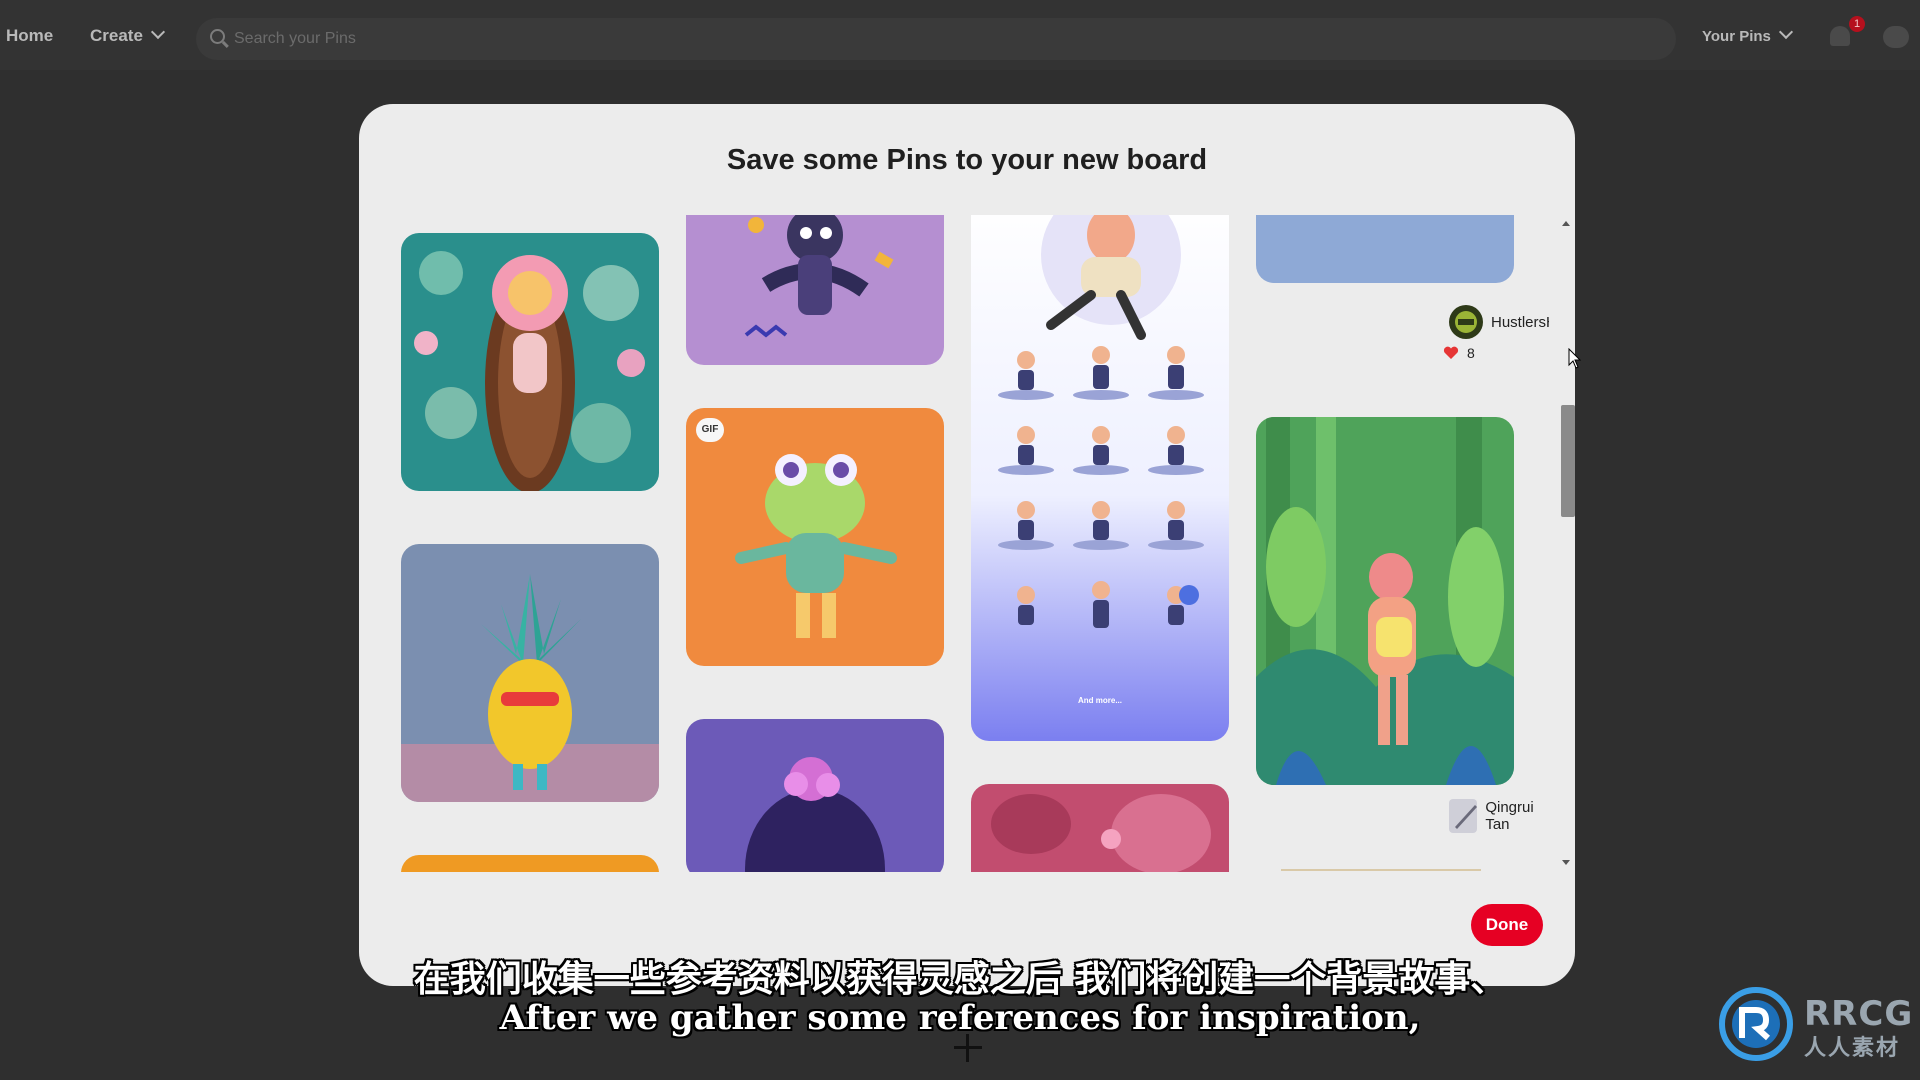  I want to click on pin-card-pink, so click(1100, 828).